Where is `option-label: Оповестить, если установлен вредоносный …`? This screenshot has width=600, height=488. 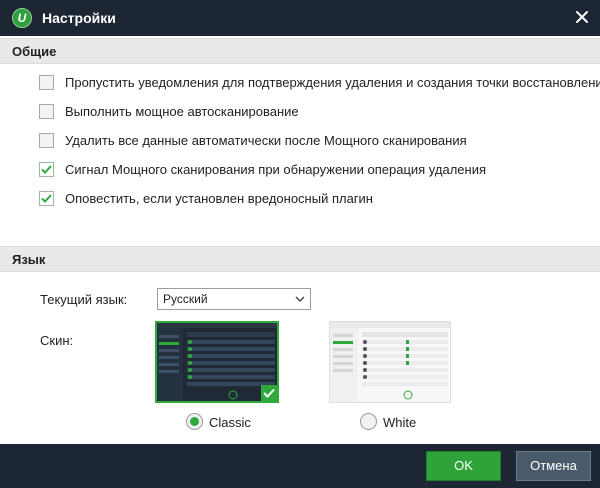 option-label: Оповестить, если установлен вредоносный … is located at coordinates (219, 198).